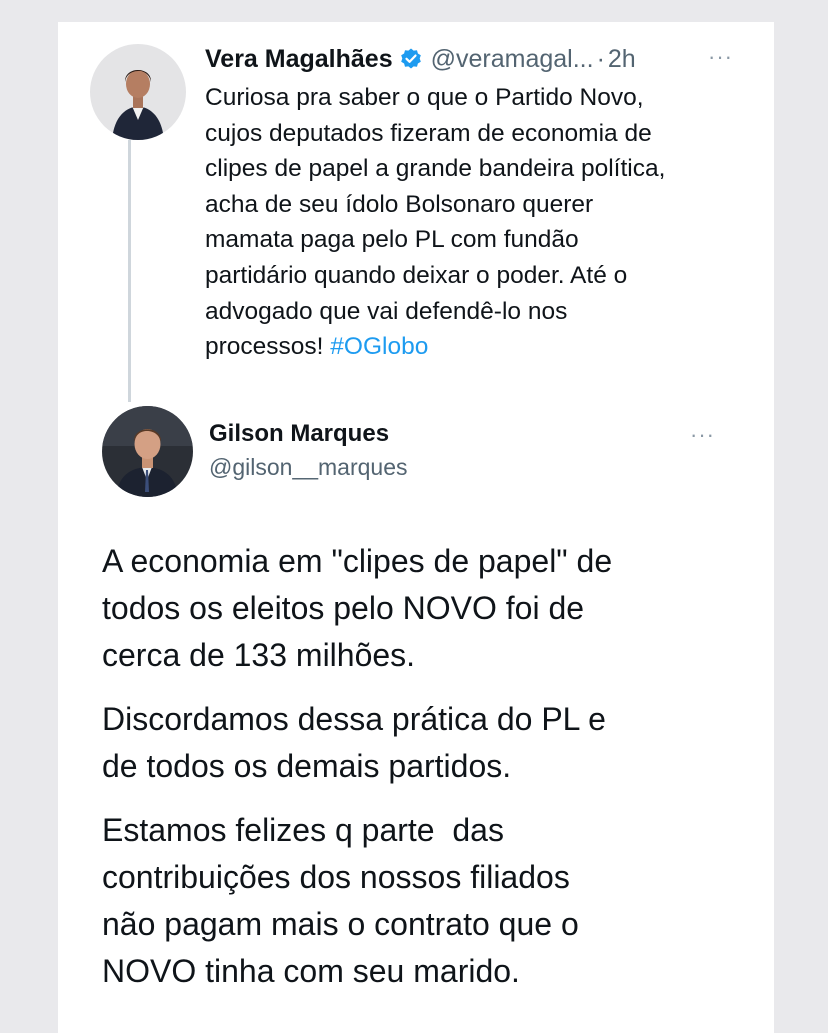  I want to click on reply-text-line: Discordamos dessa prática do PL e, so click(354, 719).